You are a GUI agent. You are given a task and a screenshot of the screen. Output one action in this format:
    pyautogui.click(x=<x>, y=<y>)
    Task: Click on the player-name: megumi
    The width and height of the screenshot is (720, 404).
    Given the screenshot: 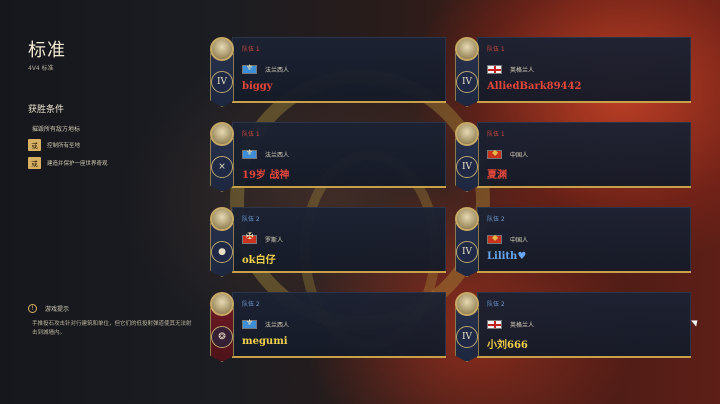 What is the action you would take?
    pyautogui.click(x=265, y=341)
    